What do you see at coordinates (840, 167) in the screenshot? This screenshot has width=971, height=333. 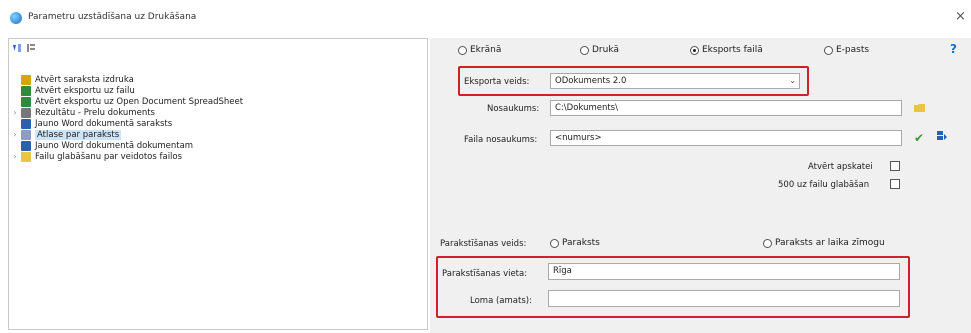 I see `open-after-label: Atvērt apskatei` at bounding box center [840, 167].